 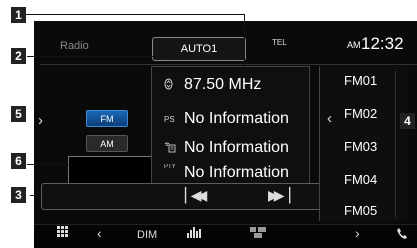 What do you see at coordinates (360, 210) in the screenshot?
I see `preset-item: FM05` at bounding box center [360, 210].